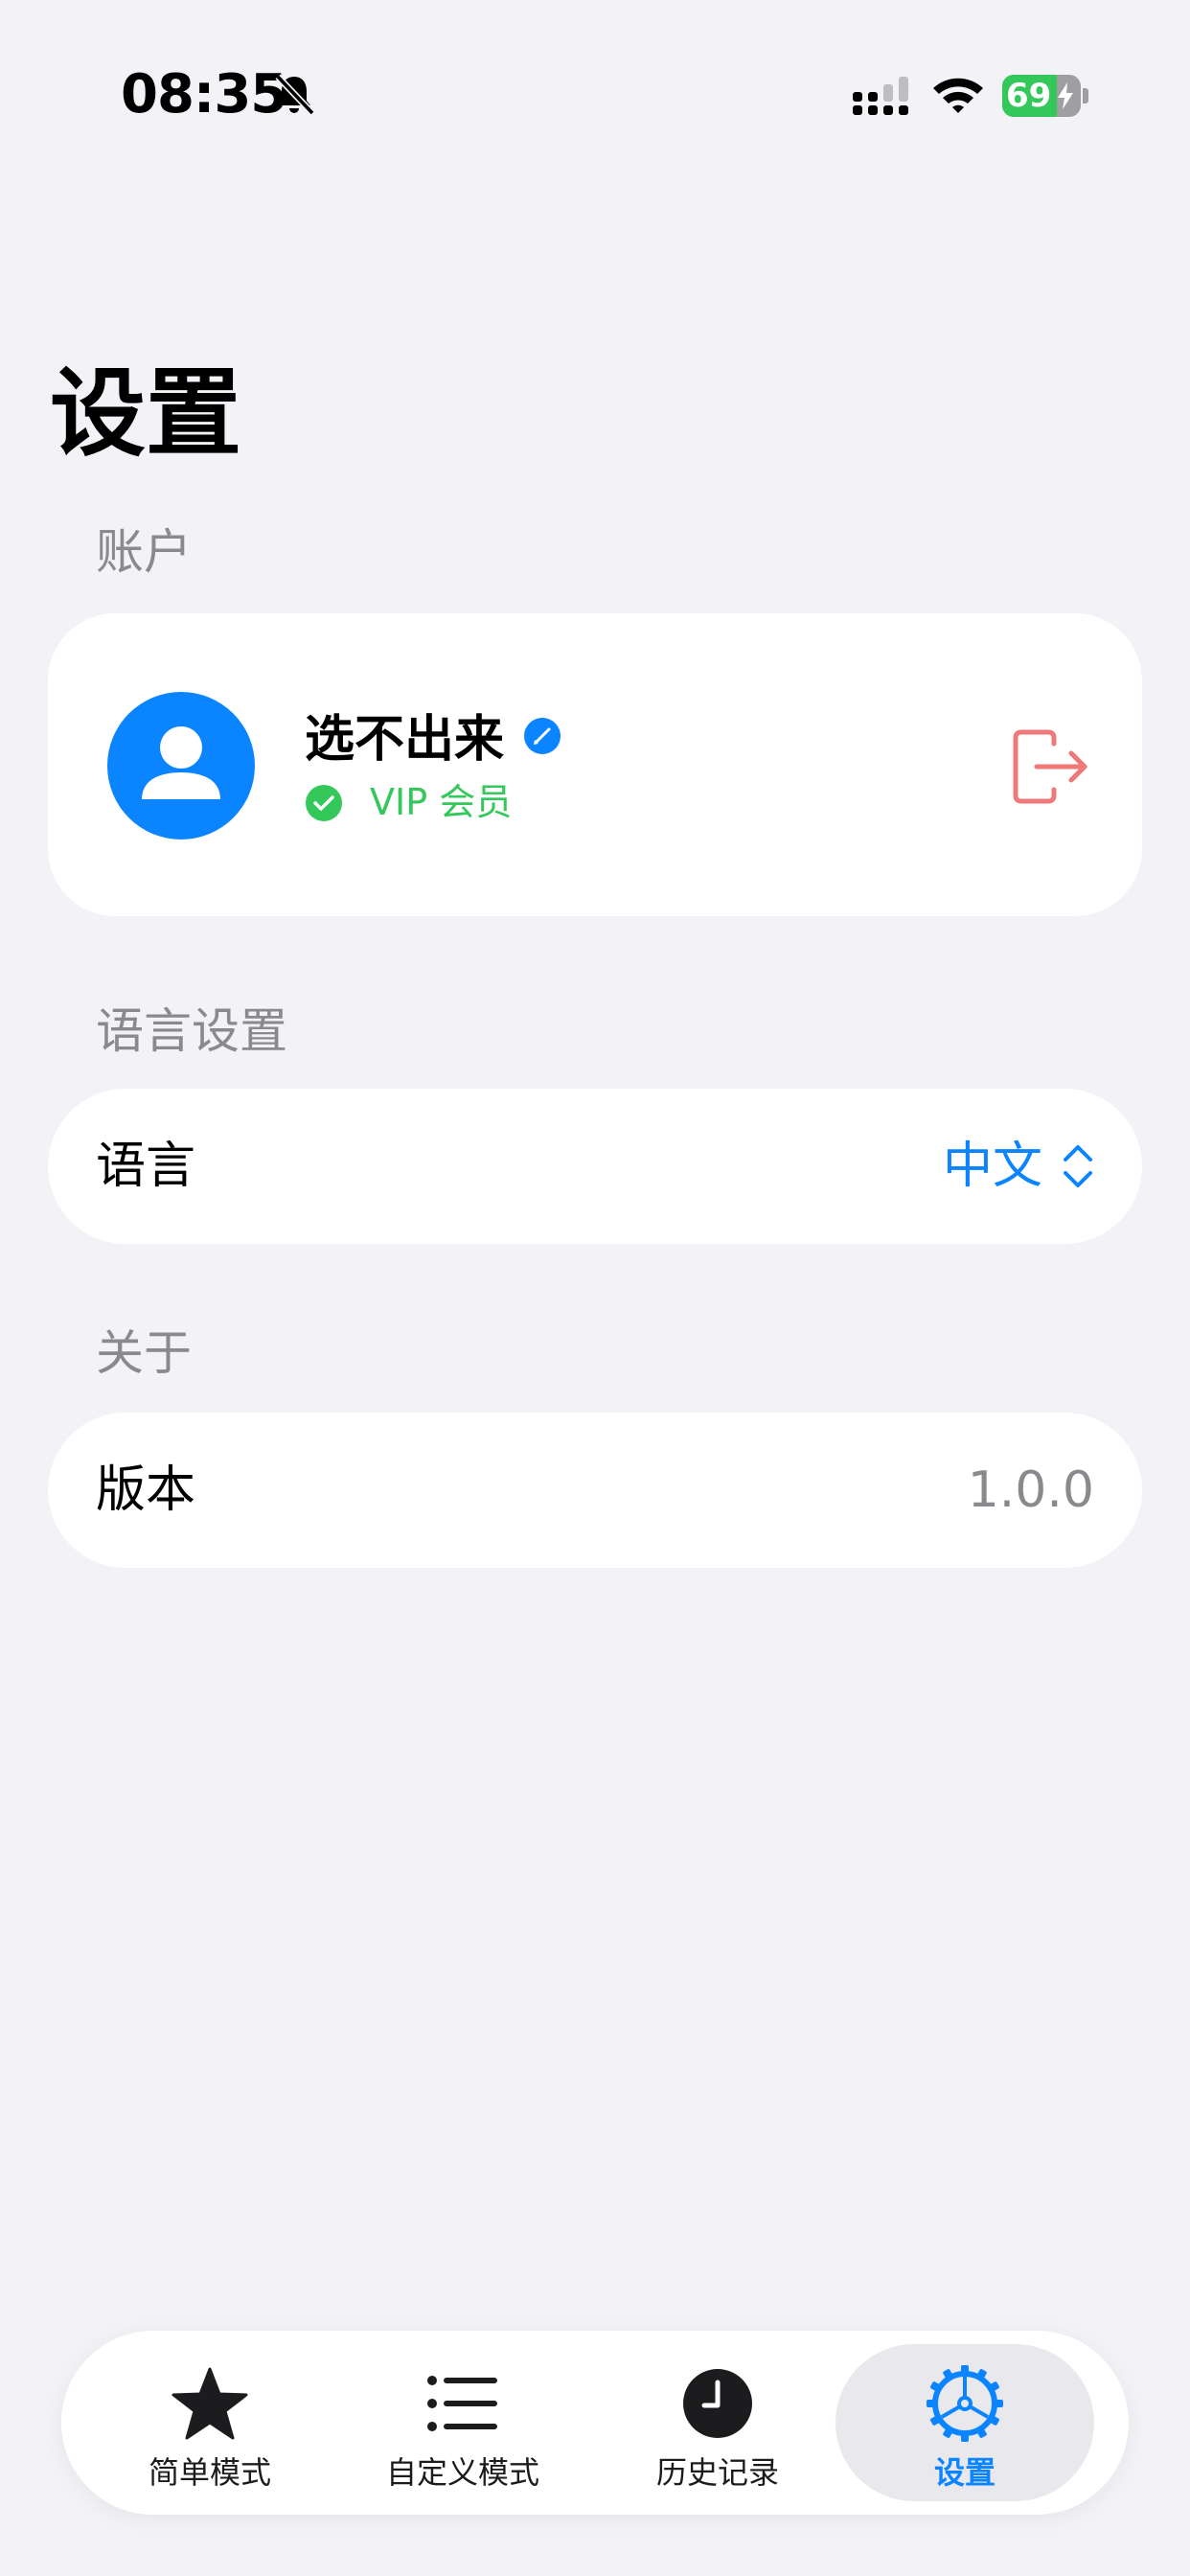  Describe the element at coordinates (324, 803) in the screenshot. I see `check-circle-icon` at that location.